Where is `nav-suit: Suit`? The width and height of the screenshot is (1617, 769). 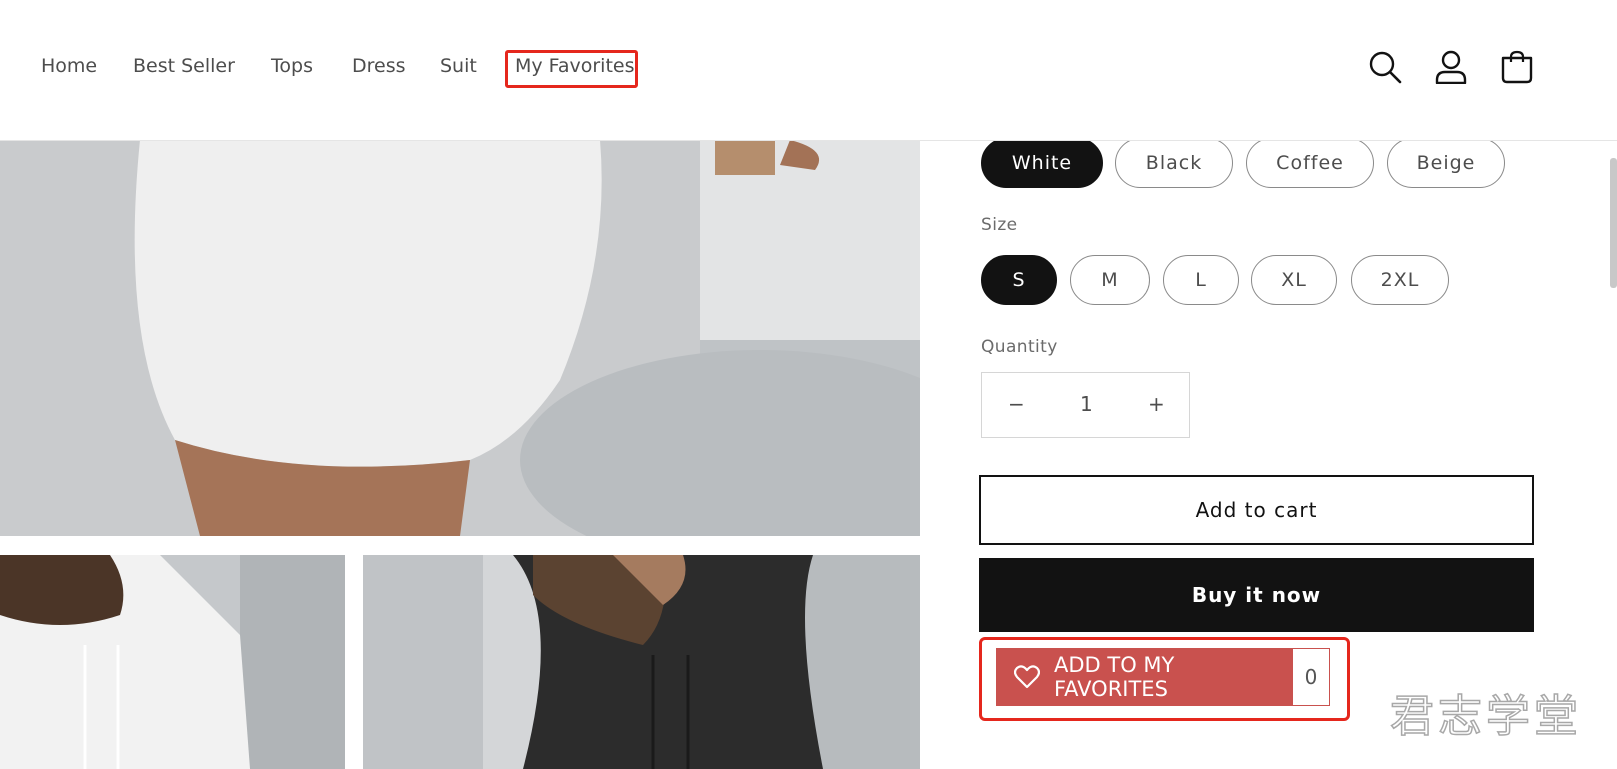
nav-suit: Suit is located at coordinates (458, 66).